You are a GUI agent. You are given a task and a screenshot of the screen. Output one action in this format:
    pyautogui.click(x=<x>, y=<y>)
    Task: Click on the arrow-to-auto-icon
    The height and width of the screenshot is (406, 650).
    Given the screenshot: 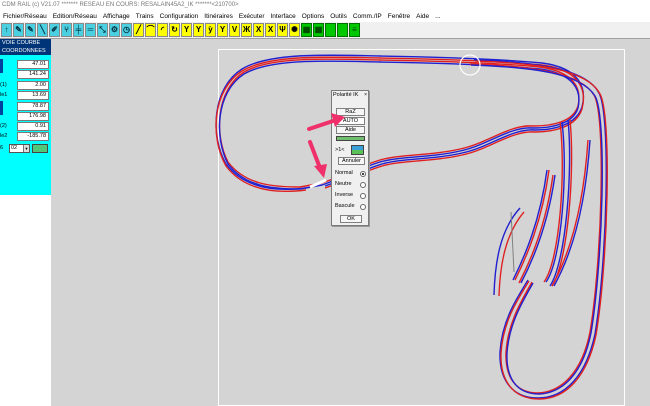 What is the action you would take?
    pyautogui.click(x=326, y=122)
    